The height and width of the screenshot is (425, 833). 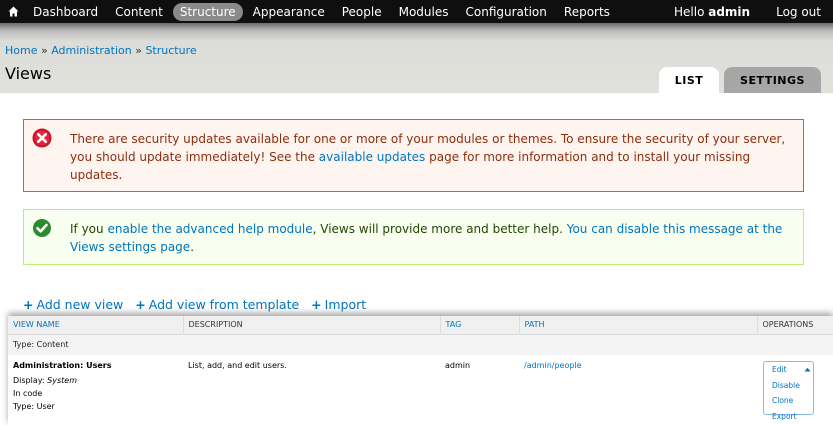 What do you see at coordinates (62, 365) in the screenshot?
I see `view-name: Administration: Users` at bounding box center [62, 365].